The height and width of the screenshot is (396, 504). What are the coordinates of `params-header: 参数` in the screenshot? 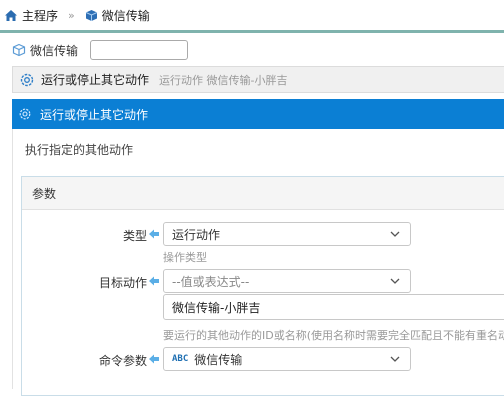 It's located at (263, 193).